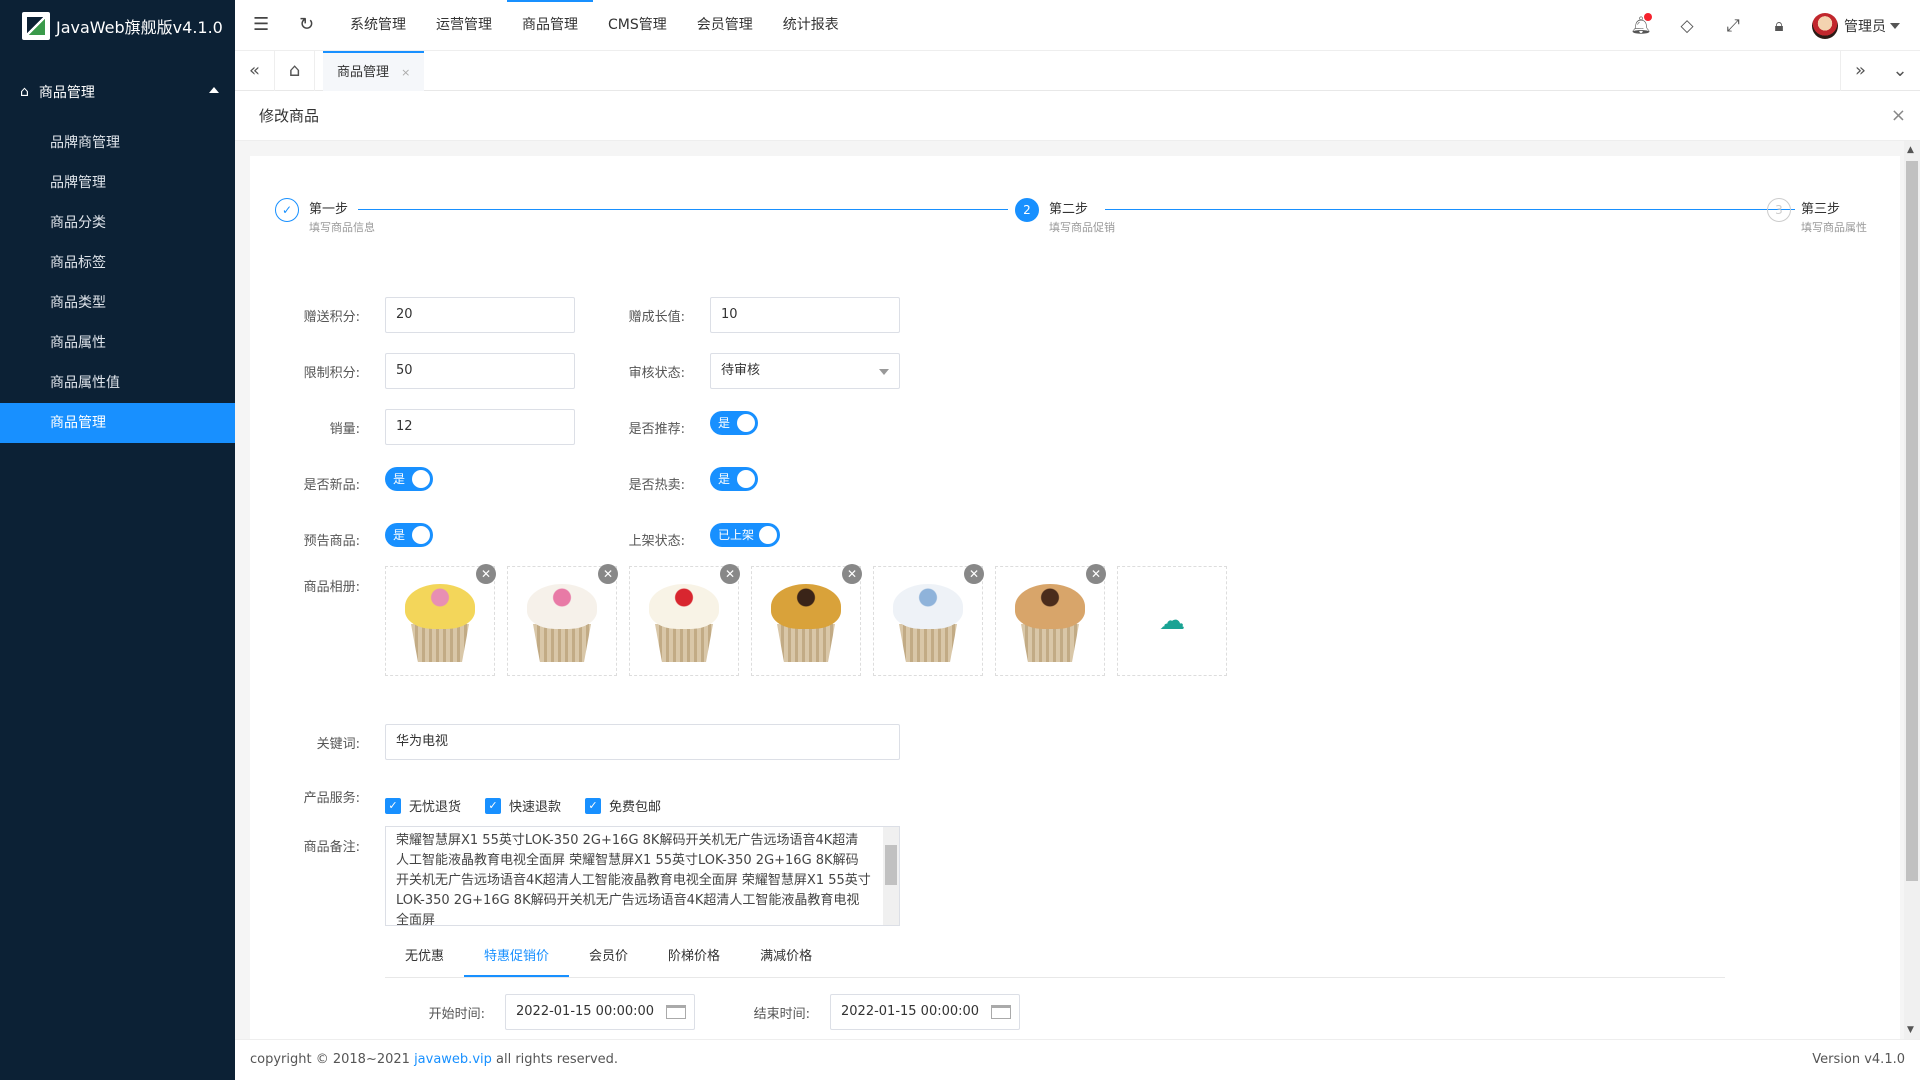  I want to click on nav-item-active: 商品管理, so click(550, 25).